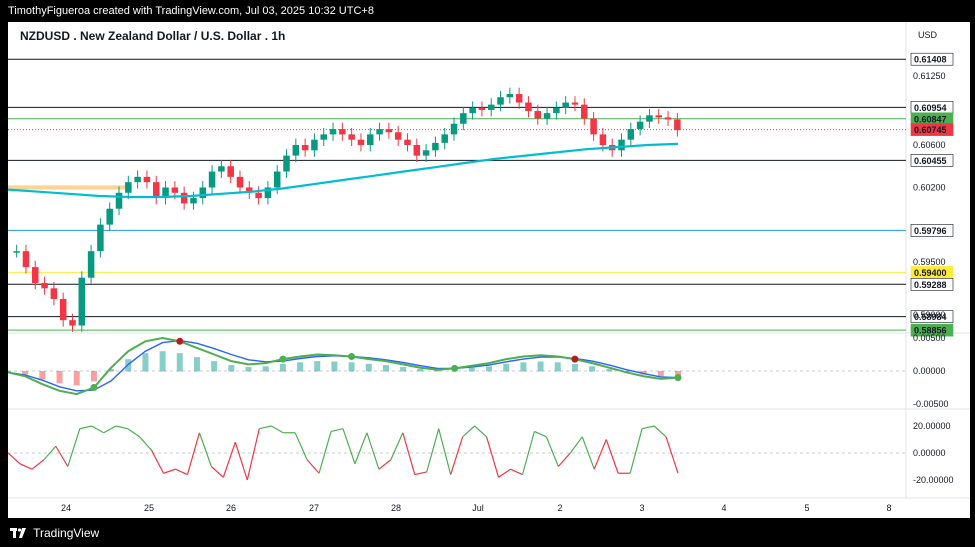  I want to click on time-tick: 2, so click(559, 508).